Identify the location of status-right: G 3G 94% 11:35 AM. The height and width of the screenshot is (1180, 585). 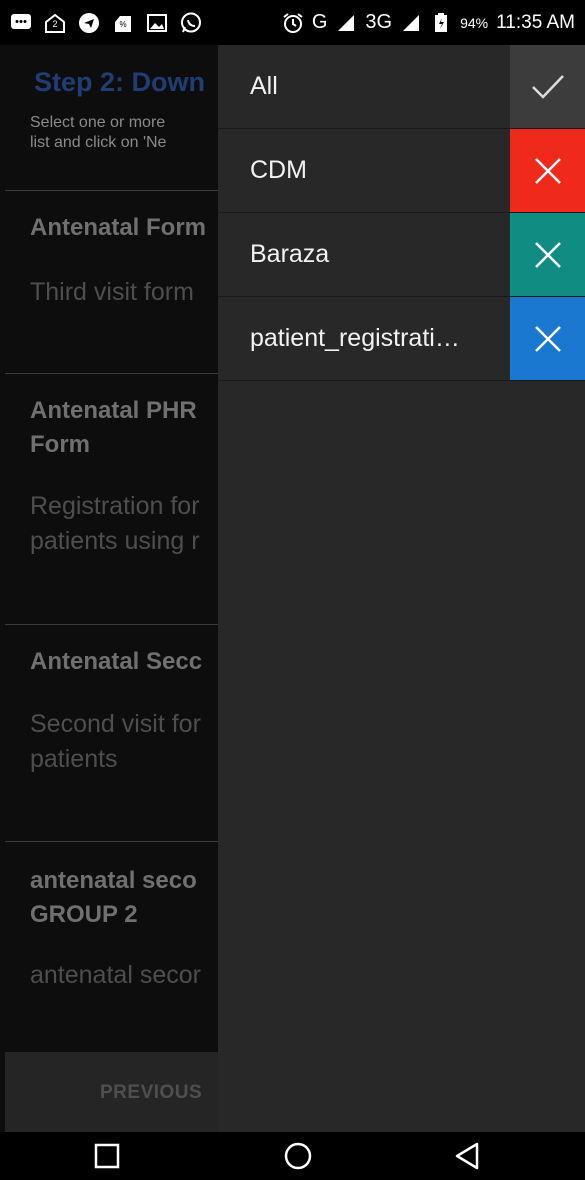
(428, 22).